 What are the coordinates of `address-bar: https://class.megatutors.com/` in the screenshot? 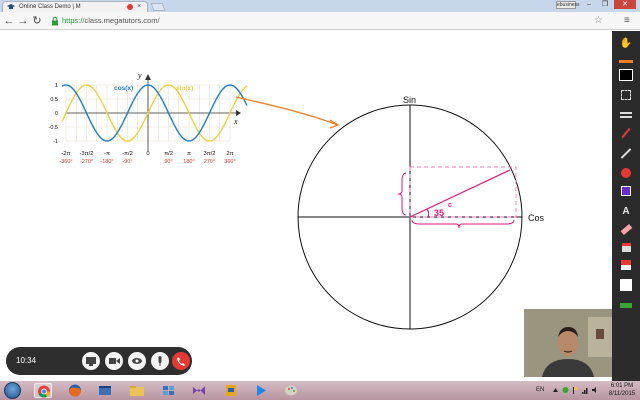 It's located at (111, 21).